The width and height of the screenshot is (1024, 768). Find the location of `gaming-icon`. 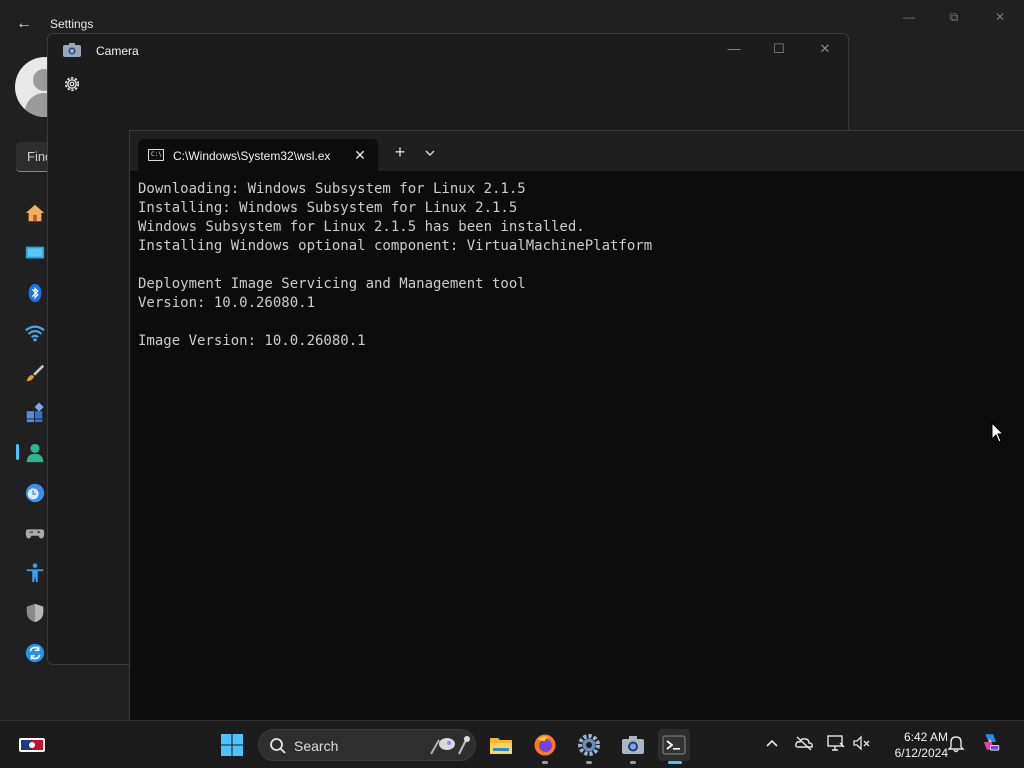

gaming-icon is located at coordinates (36, 534).